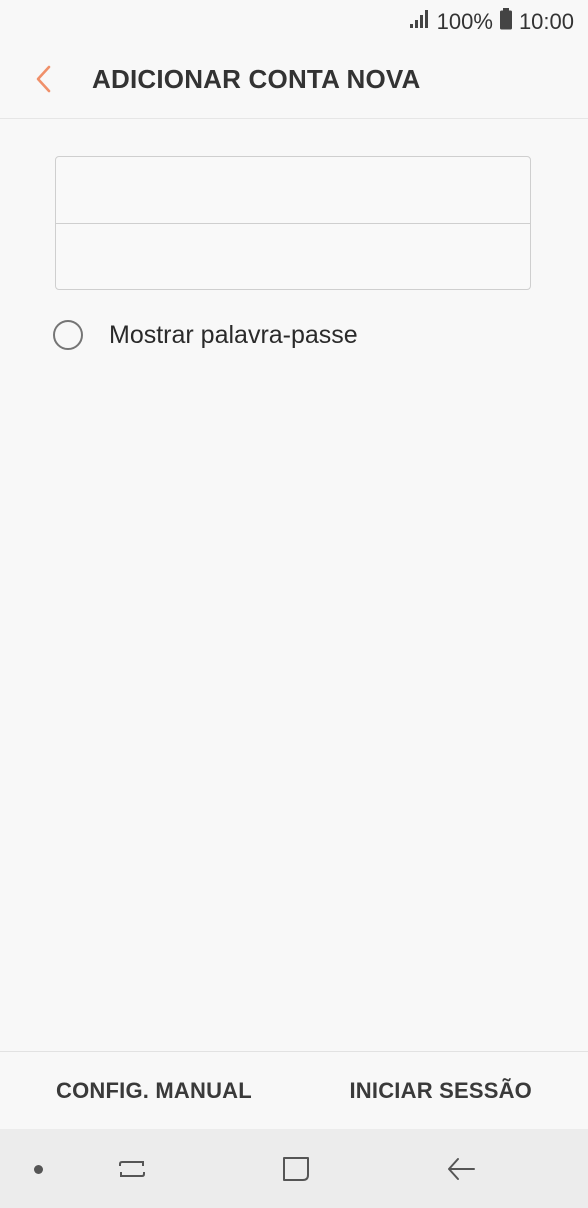 This screenshot has width=588, height=1208. I want to click on system-nav-bar, so click(294, 1168).